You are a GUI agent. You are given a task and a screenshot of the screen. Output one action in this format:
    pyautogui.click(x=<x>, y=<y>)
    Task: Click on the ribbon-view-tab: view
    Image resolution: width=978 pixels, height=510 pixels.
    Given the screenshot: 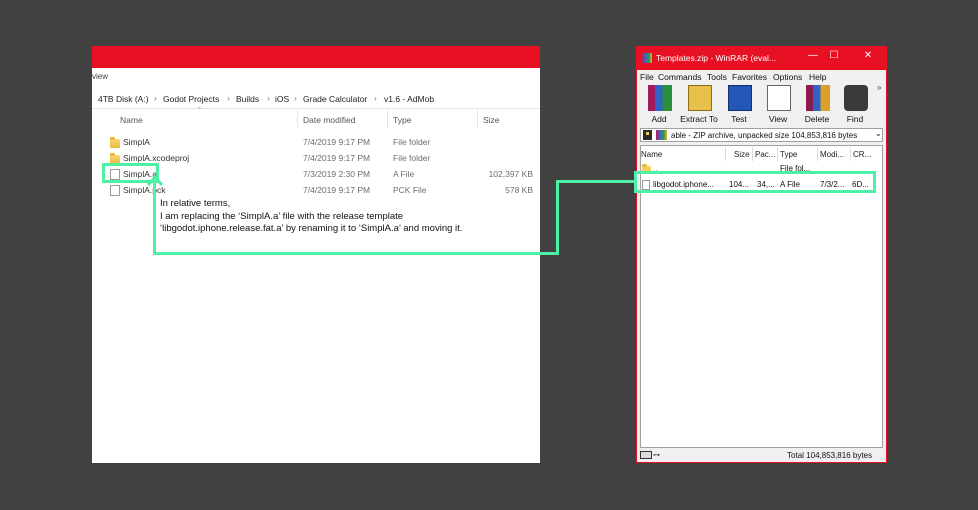 What is the action you would take?
    pyautogui.click(x=100, y=76)
    